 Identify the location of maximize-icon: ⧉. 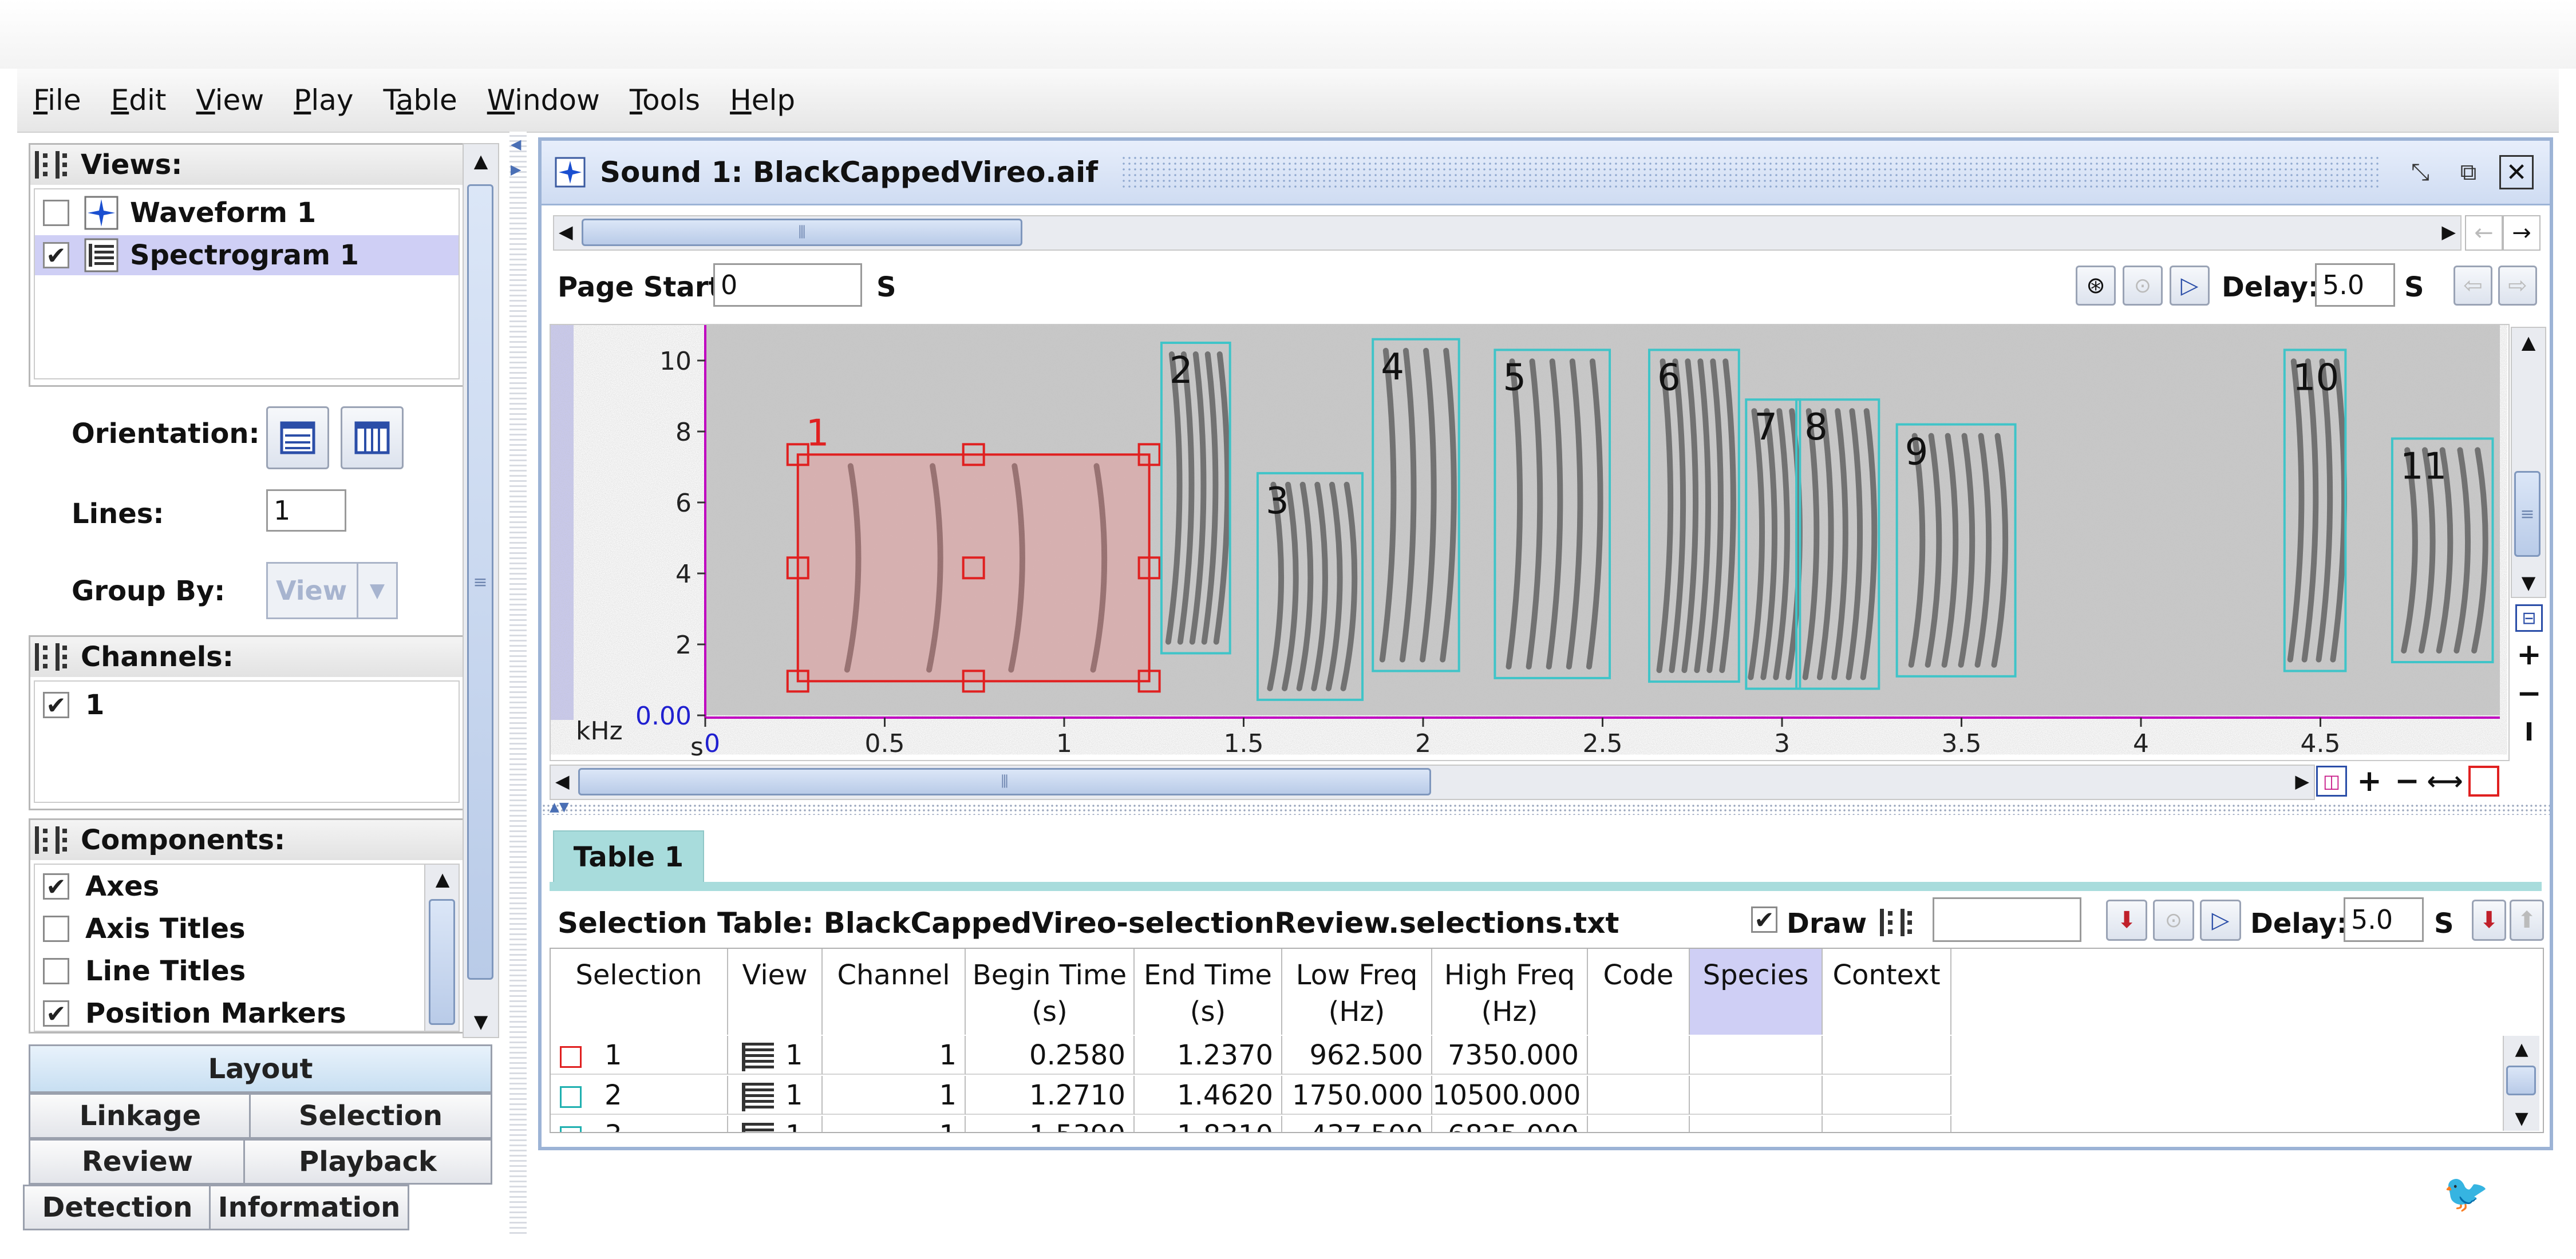
(2468, 172).